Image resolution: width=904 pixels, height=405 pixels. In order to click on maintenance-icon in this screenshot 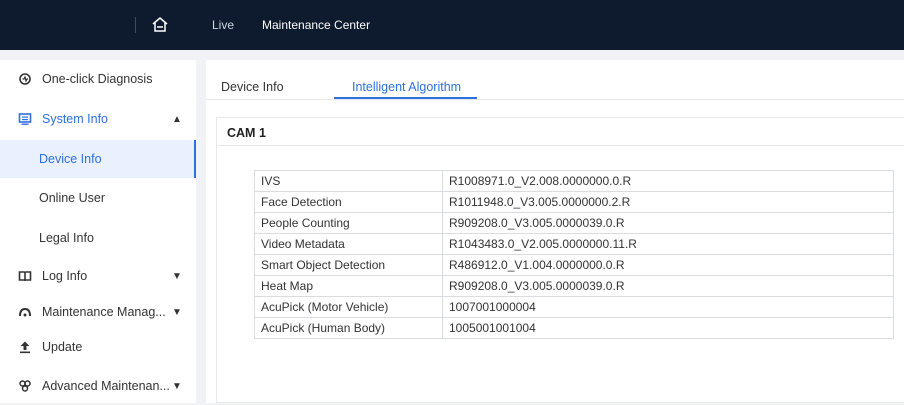, I will do `click(25, 312)`.